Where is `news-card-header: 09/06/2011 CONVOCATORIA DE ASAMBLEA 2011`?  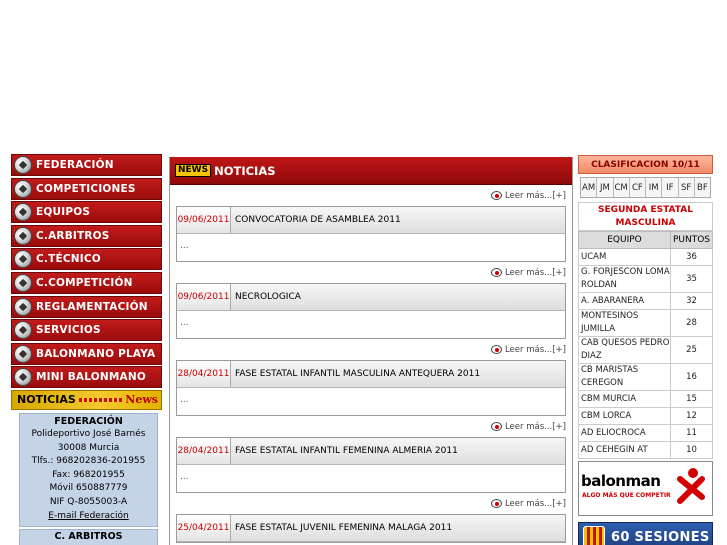 news-card-header: 09/06/2011 CONVOCATORIA DE ASAMBLEA 2011 is located at coordinates (371, 220).